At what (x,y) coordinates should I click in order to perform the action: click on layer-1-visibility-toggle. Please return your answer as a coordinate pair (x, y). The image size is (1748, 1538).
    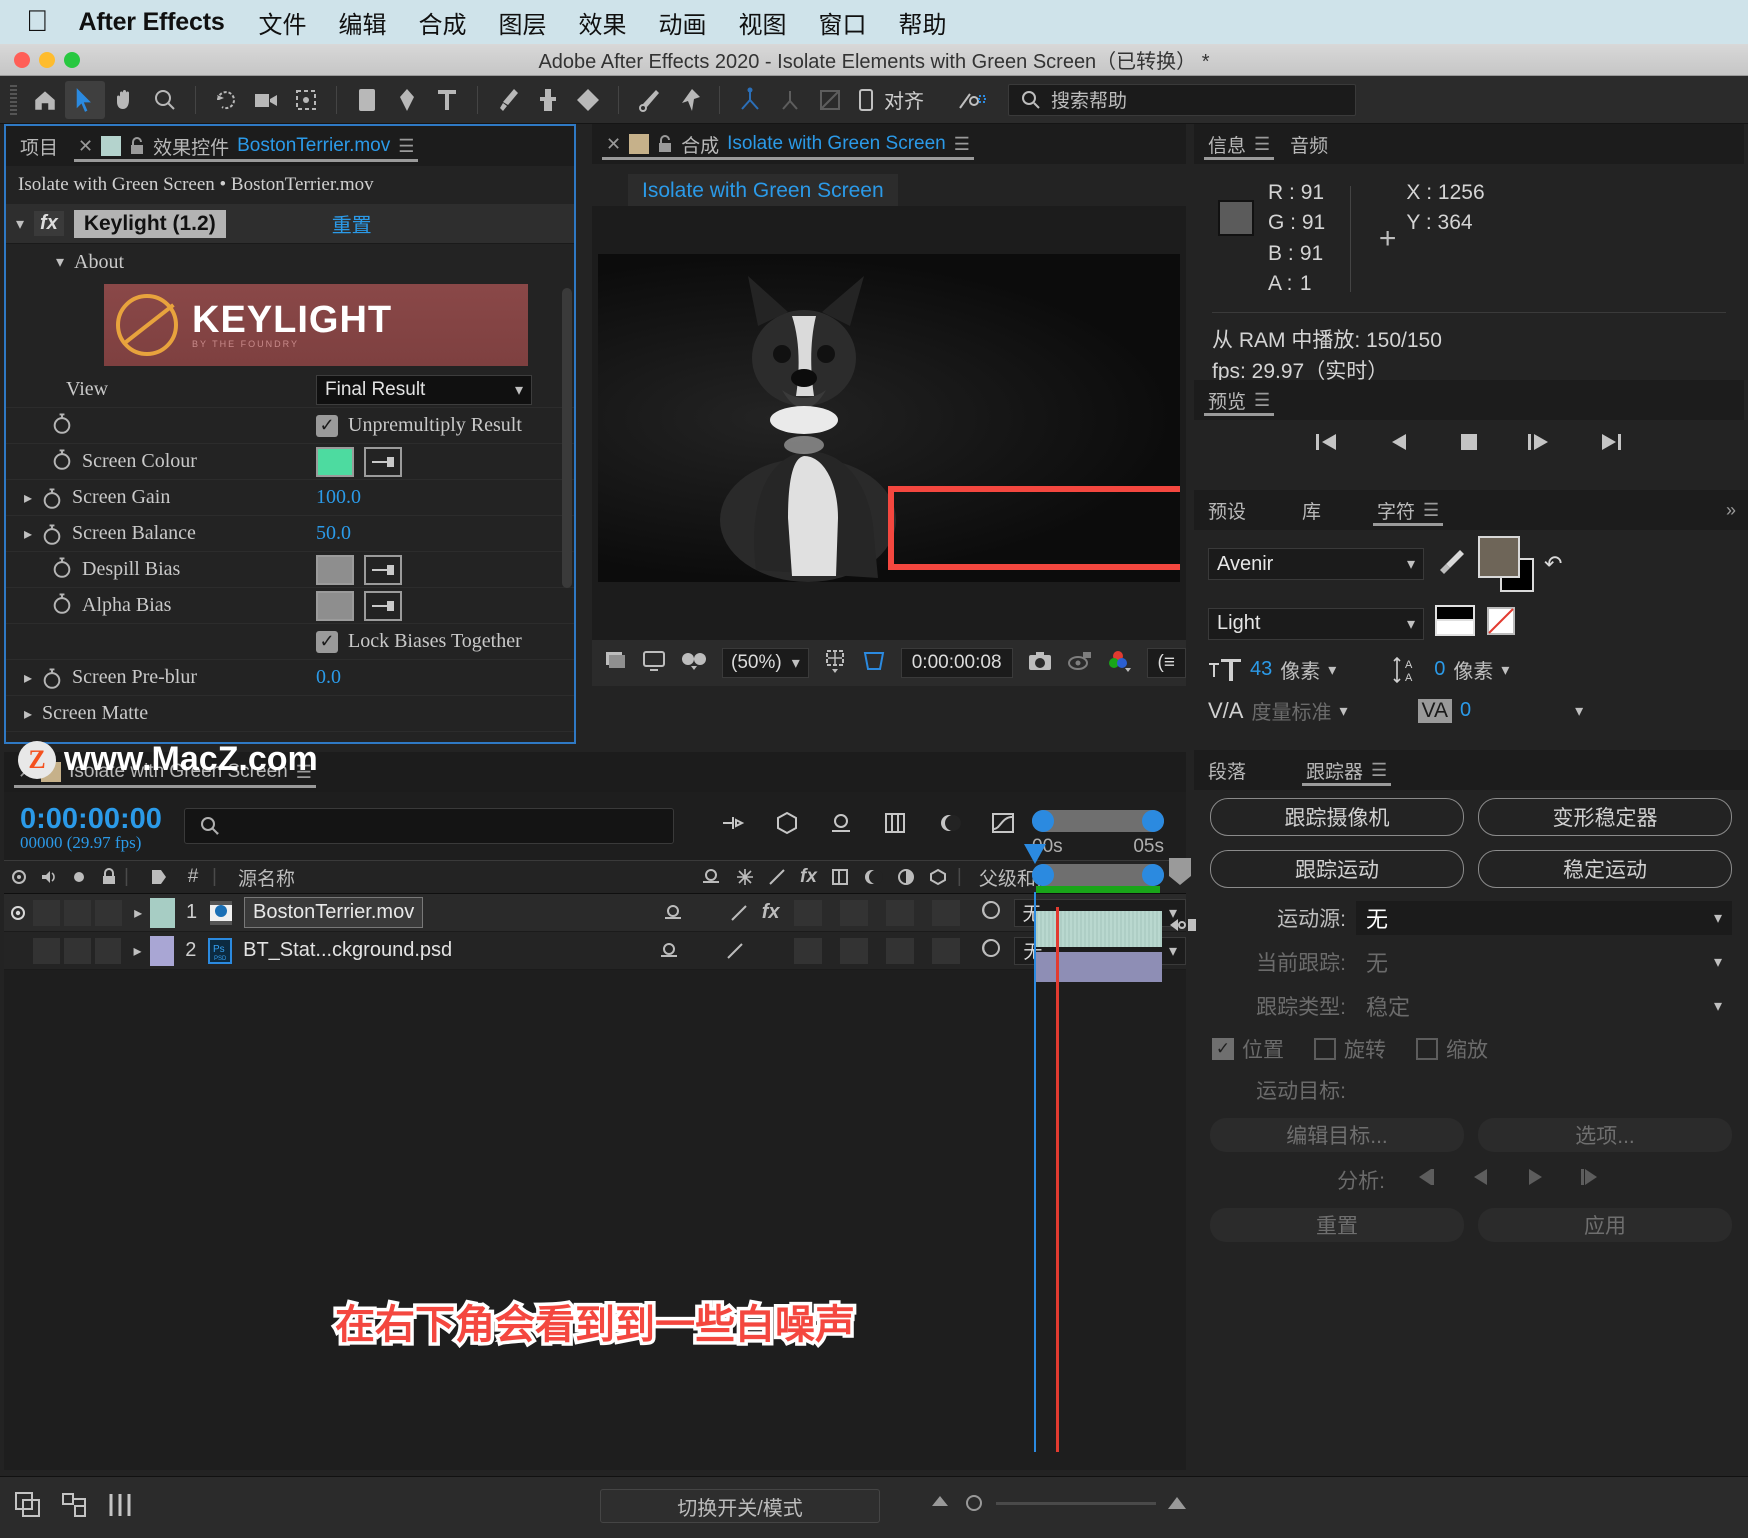
    Looking at the image, I should click on (18, 913).